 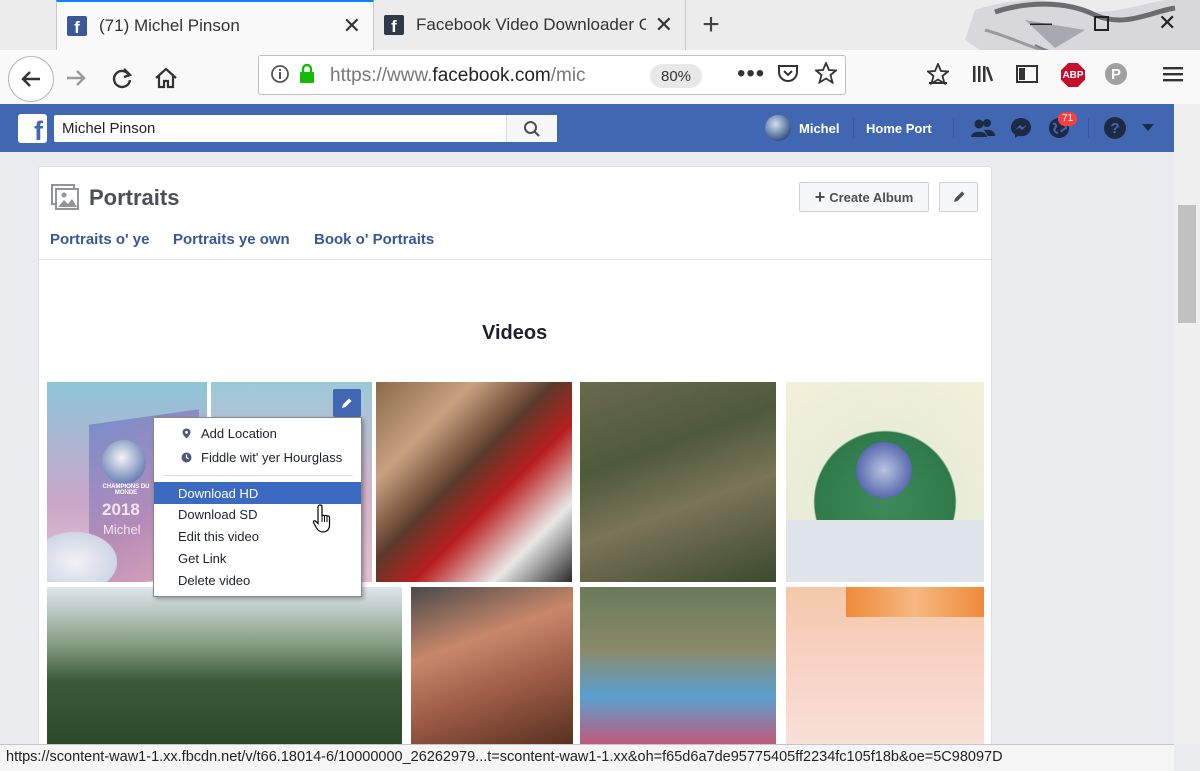 I want to click on menu-item-change-date: Fiddle wit' yer Hourglass, so click(x=257, y=457).